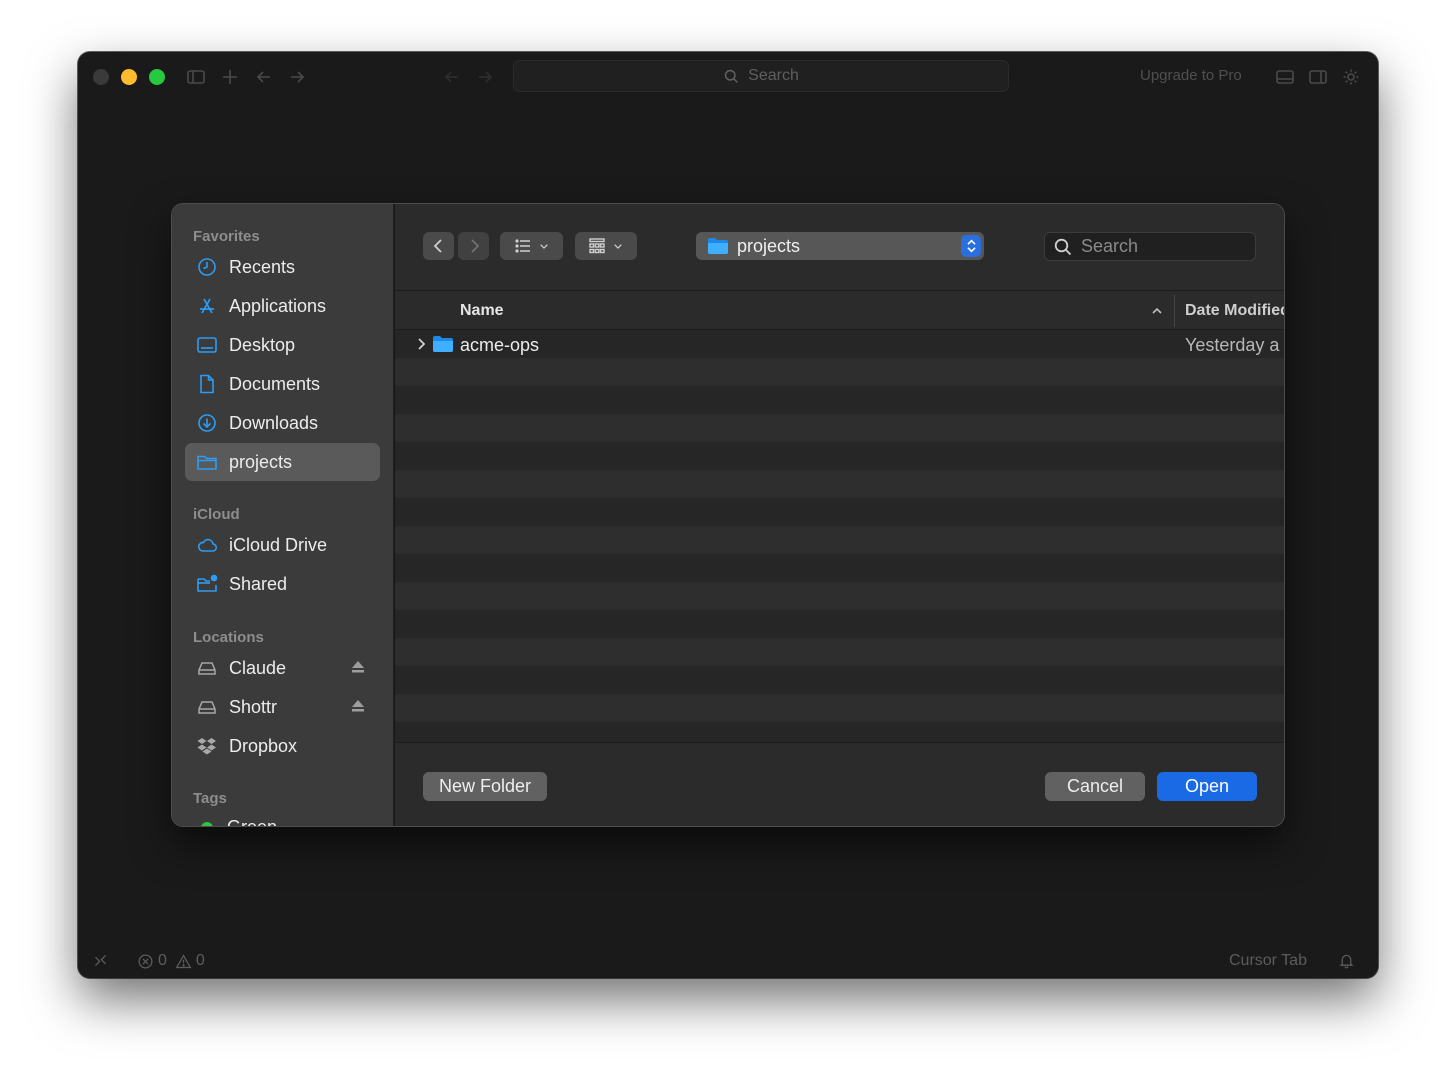 The image size is (1456, 1081). Describe the element at coordinates (207, 423) in the screenshot. I see `download-icon` at that location.